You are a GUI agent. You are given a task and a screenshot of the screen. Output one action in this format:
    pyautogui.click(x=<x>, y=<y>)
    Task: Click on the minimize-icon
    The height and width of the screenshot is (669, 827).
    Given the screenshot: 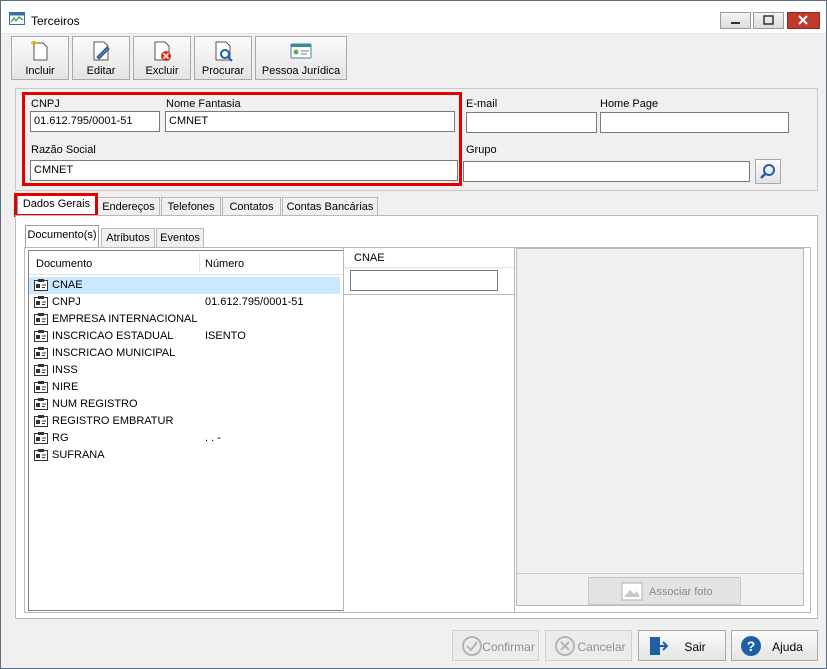 What is the action you would take?
    pyautogui.click(x=735, y=23)
    